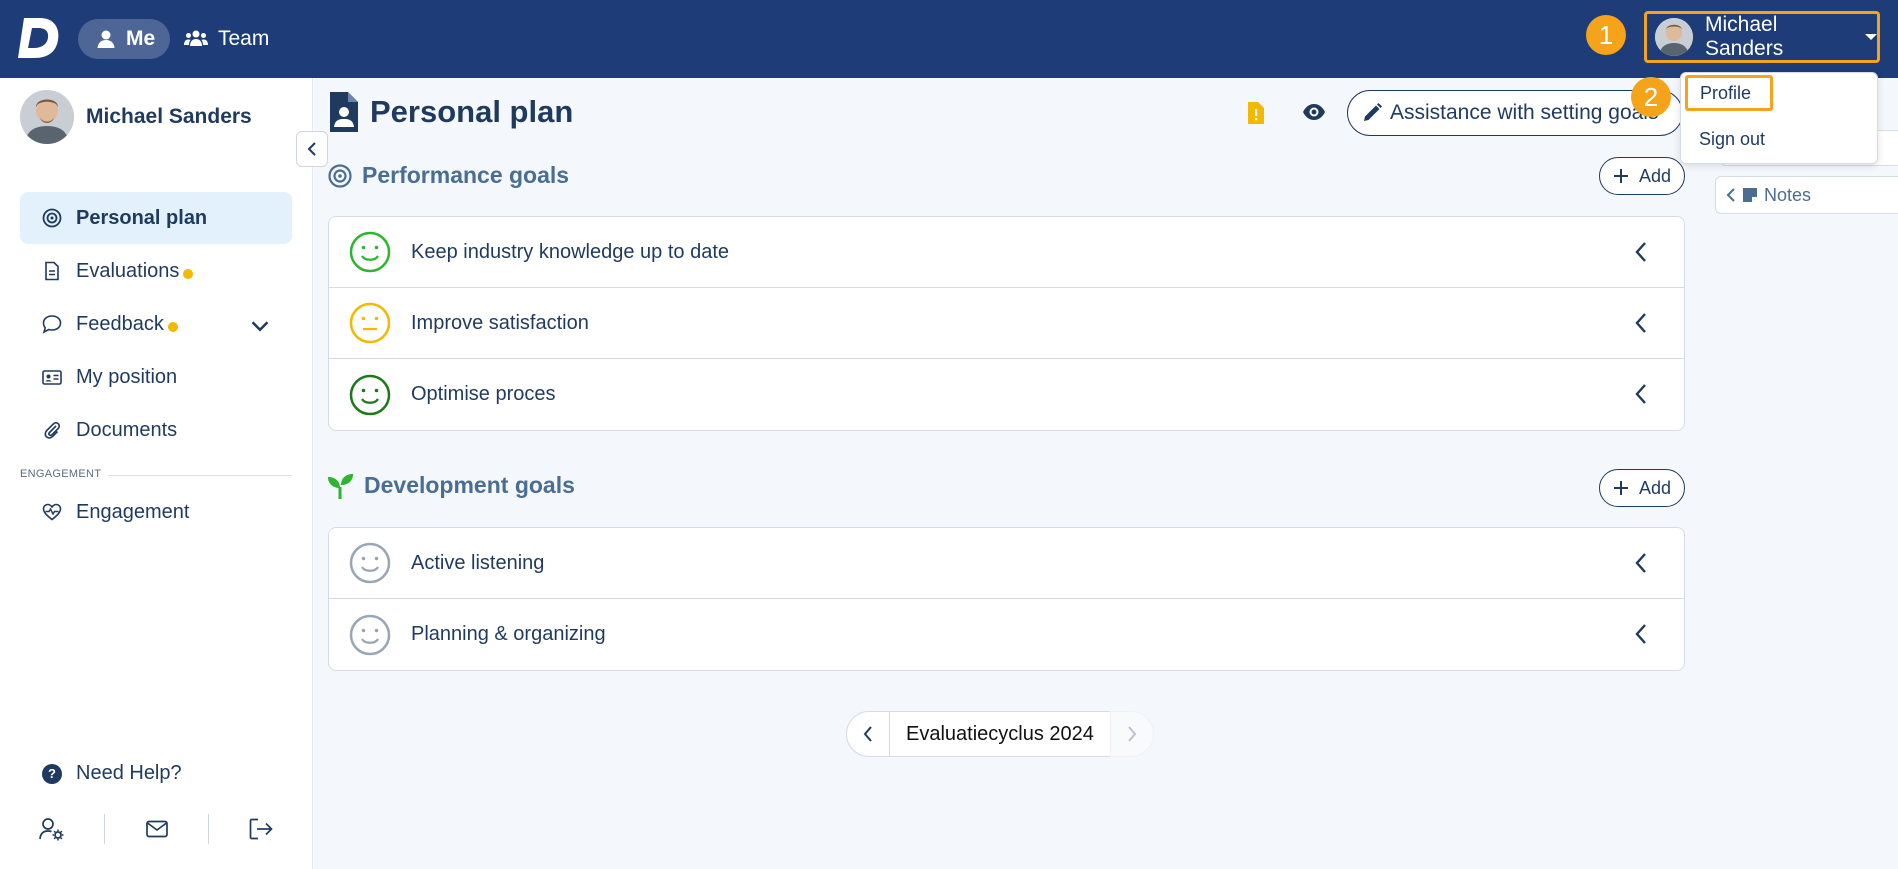  I want to click on smiley-neutral-icon, so click(370, 323).